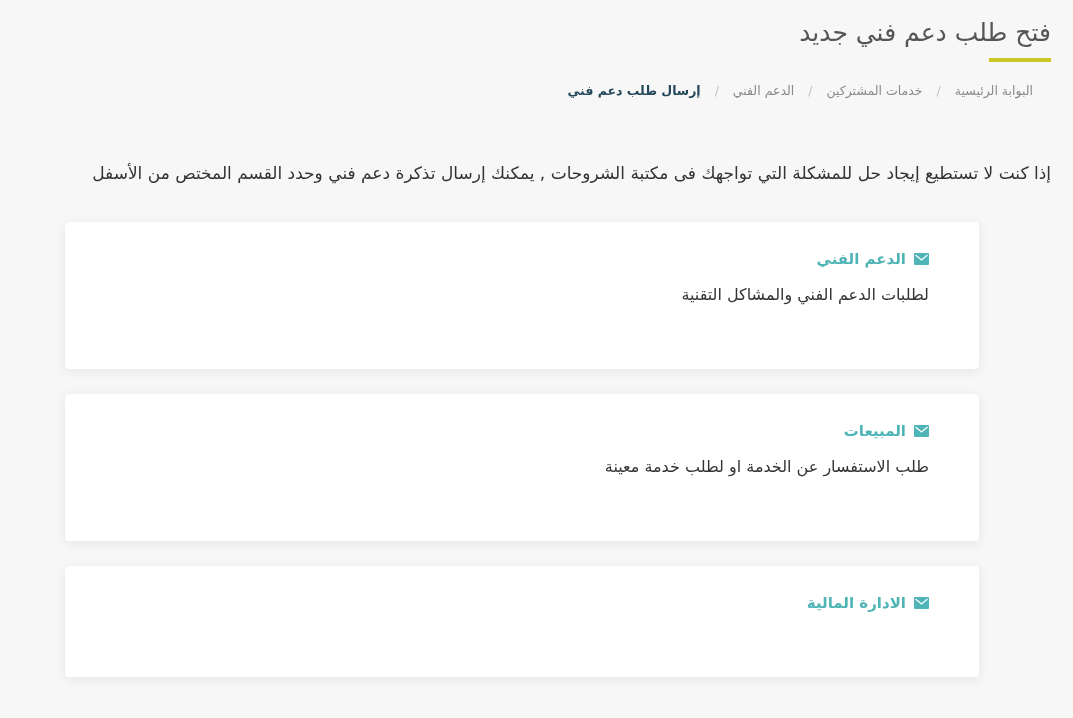 This screenshot has width=1073, height=718. I want to click on department-link: الدعم الفني, so click(861, 259).